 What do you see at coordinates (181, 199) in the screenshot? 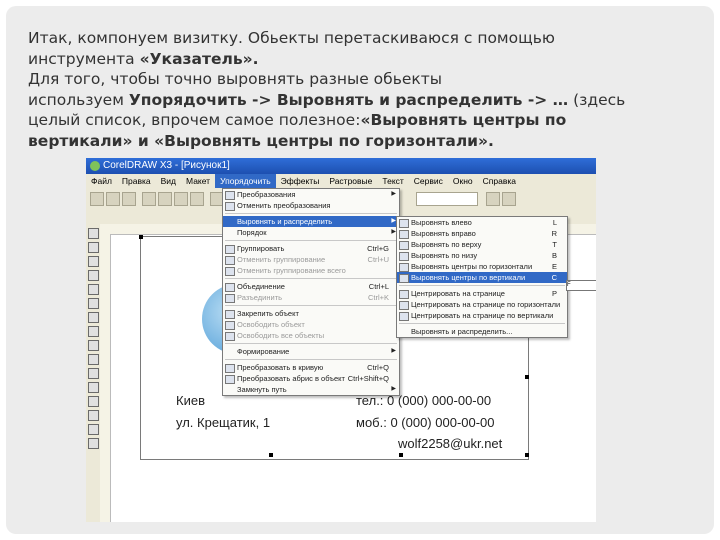
I see `copy-icon` at bounding box center [181, 199].